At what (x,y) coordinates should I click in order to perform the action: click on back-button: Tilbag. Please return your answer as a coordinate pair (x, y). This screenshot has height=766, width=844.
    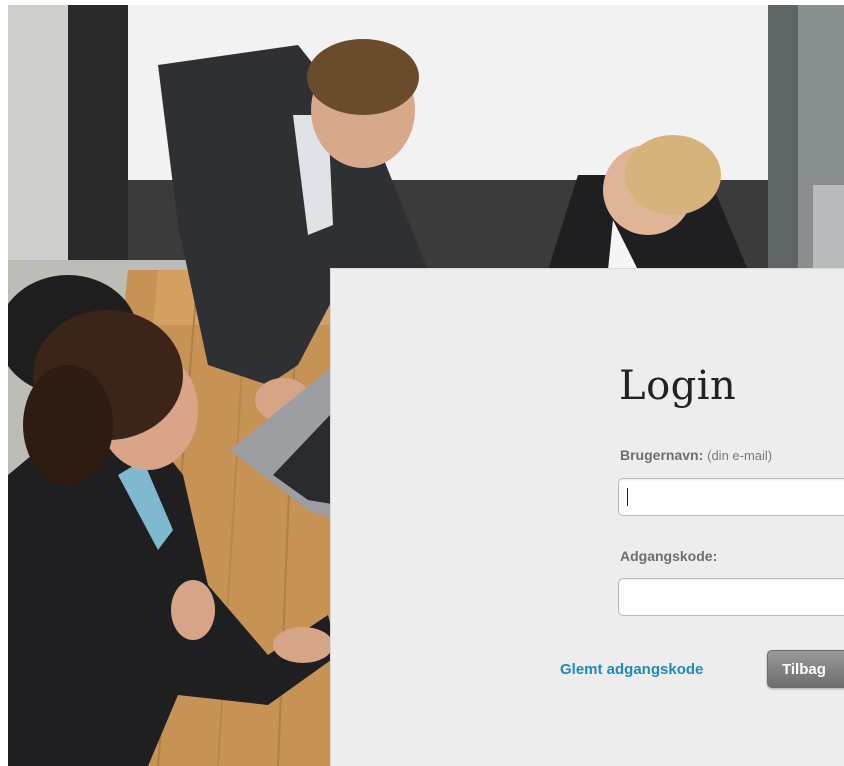
    Looking at the image, I should click on (805, 669).